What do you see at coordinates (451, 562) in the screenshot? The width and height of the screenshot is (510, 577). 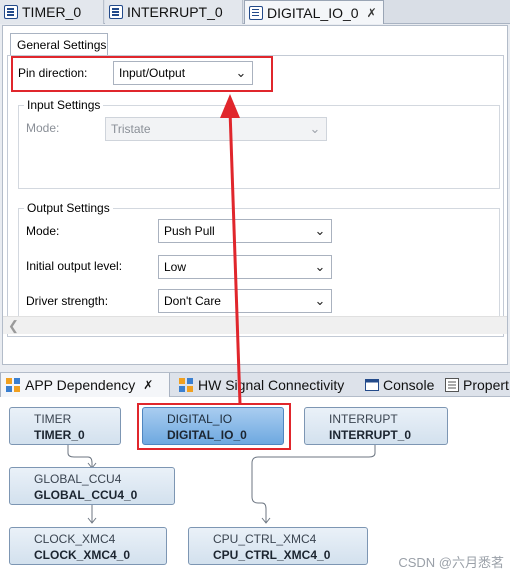 I see `watermark: CSDN @六月悉茗` at bounding box center [451, 562].